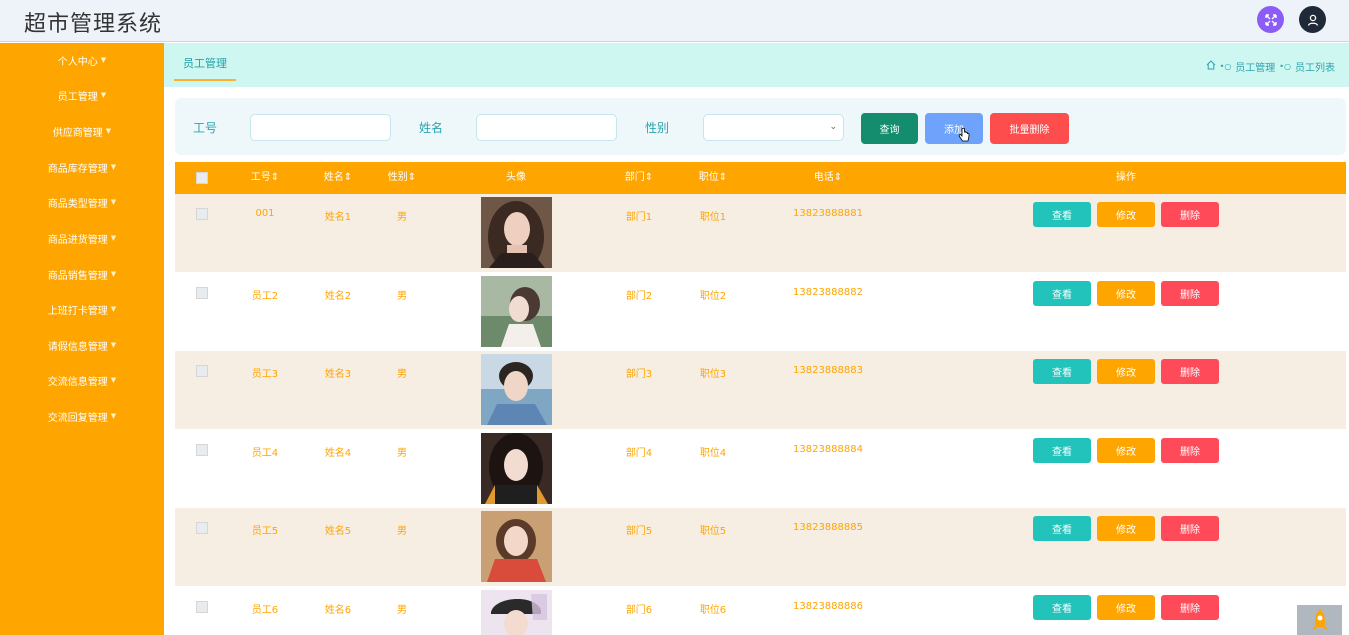 The width and height of the screenshot is (1349, 635). What do you see at coordinates (760, 469) in the screenshot?
I see `table-row: 员工4 姓名4 男 部门4 职位4 13823888884 查看 修改 删除` at bounding box center [760, 469].